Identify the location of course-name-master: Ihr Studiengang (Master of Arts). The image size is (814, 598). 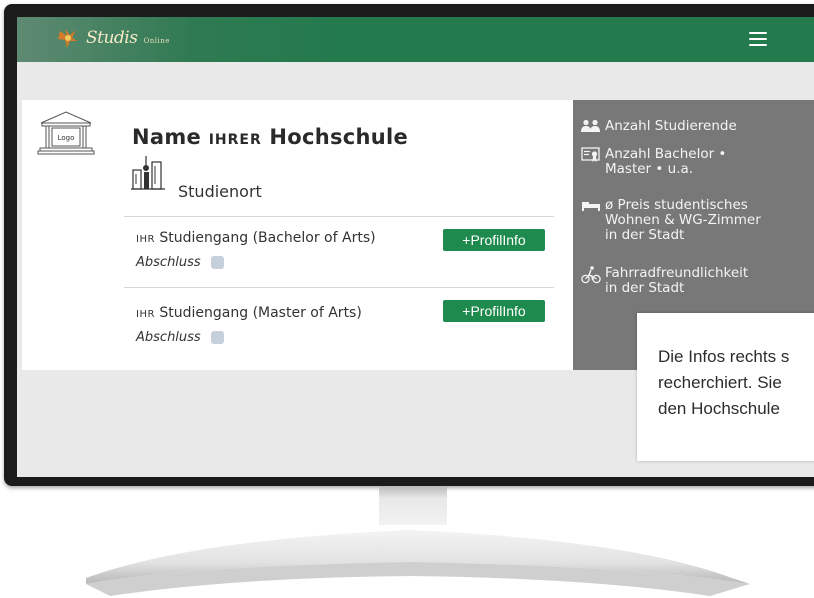
(249, 313).